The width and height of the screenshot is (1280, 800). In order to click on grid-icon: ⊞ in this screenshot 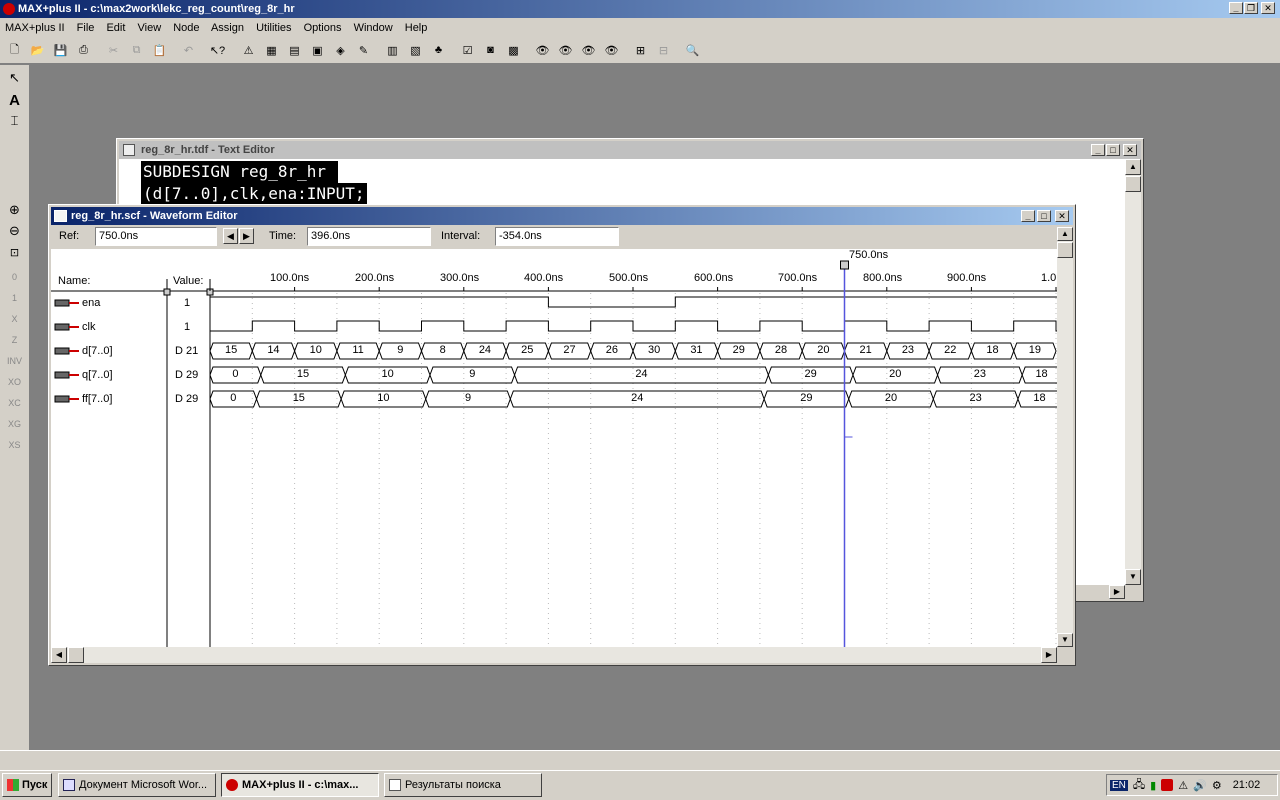, I will do `click(640, 50)`.